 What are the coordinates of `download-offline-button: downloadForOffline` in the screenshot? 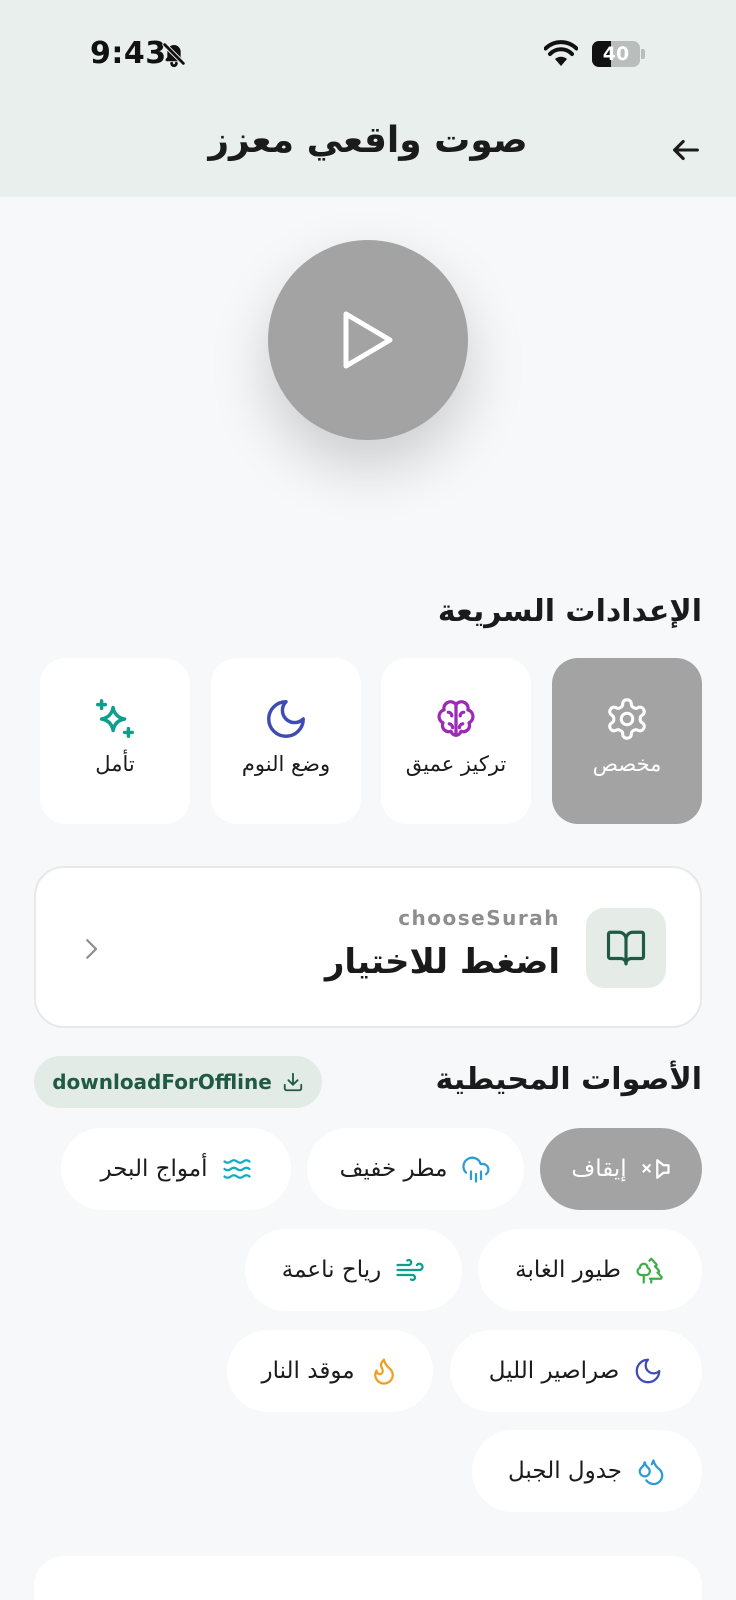 It's located at (178, 1082).